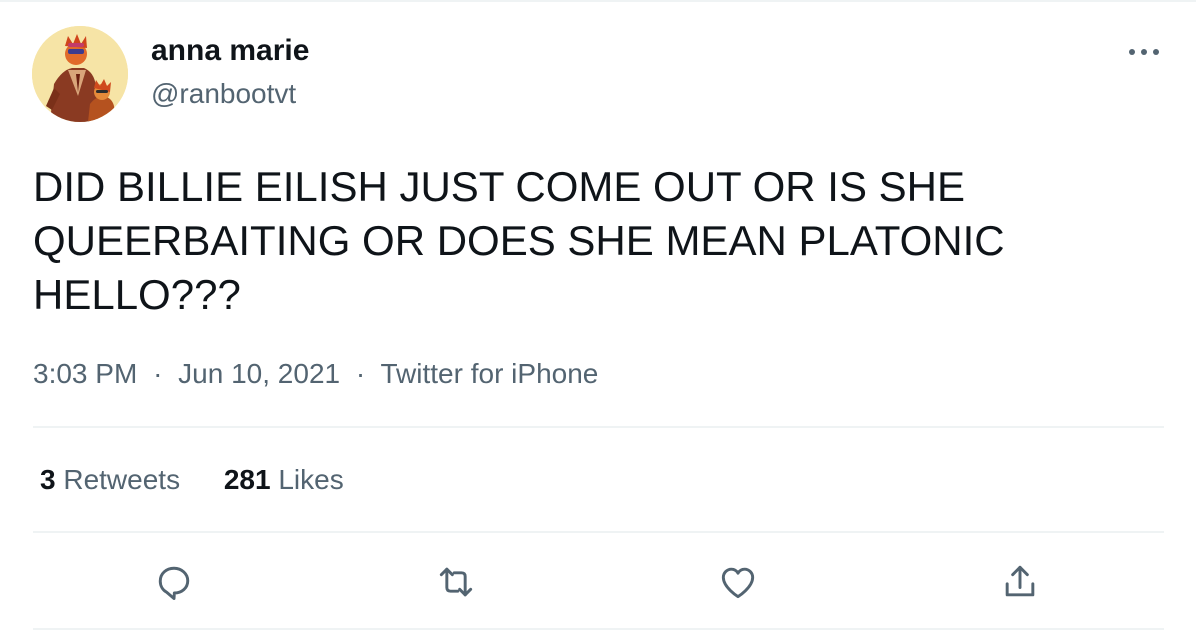 The width and height of the screenshot is (1196, 632). I want to click on more-options-icon, so click(1144, 52).